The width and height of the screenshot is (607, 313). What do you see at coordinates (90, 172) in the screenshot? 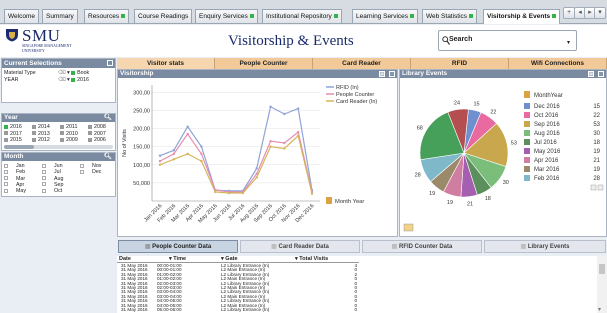
I see `month-option: Dec` at bounding box center [90, 172].